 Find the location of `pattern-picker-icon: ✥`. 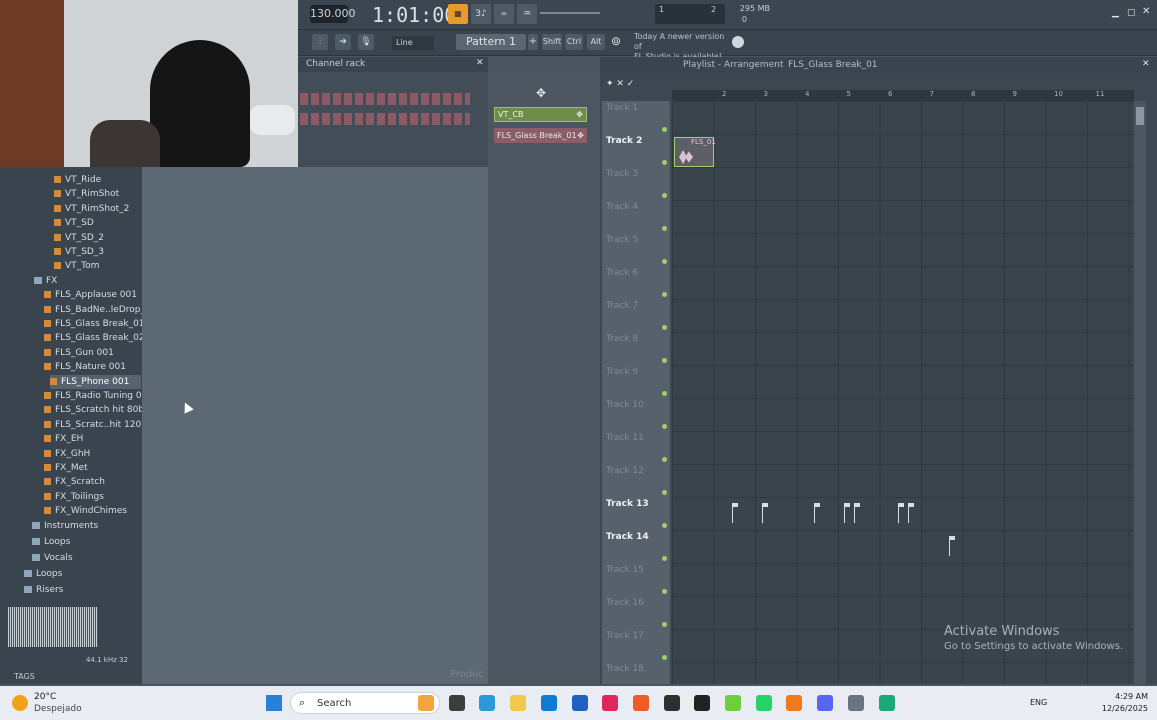

pattern-picker-icon: ✥ is located at coordinates (541, 93).